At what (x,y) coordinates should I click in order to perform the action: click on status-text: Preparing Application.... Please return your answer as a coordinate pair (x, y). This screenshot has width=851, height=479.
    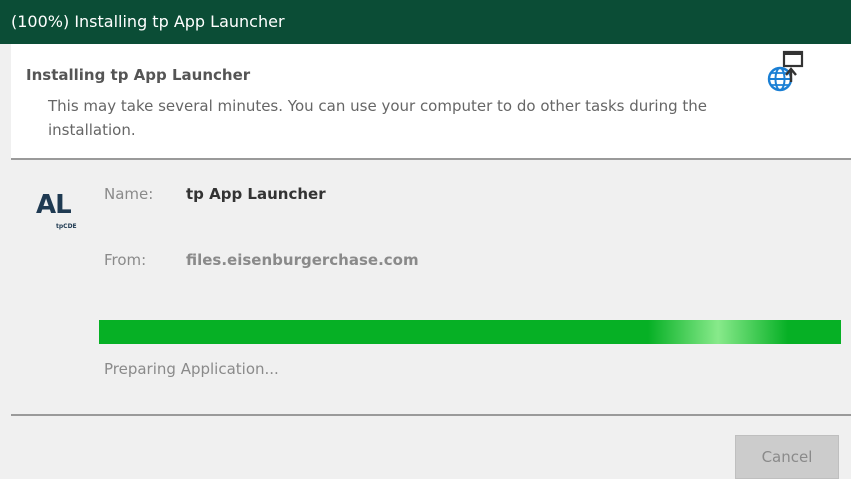
    Looking at the image, I should click on (191, 369).